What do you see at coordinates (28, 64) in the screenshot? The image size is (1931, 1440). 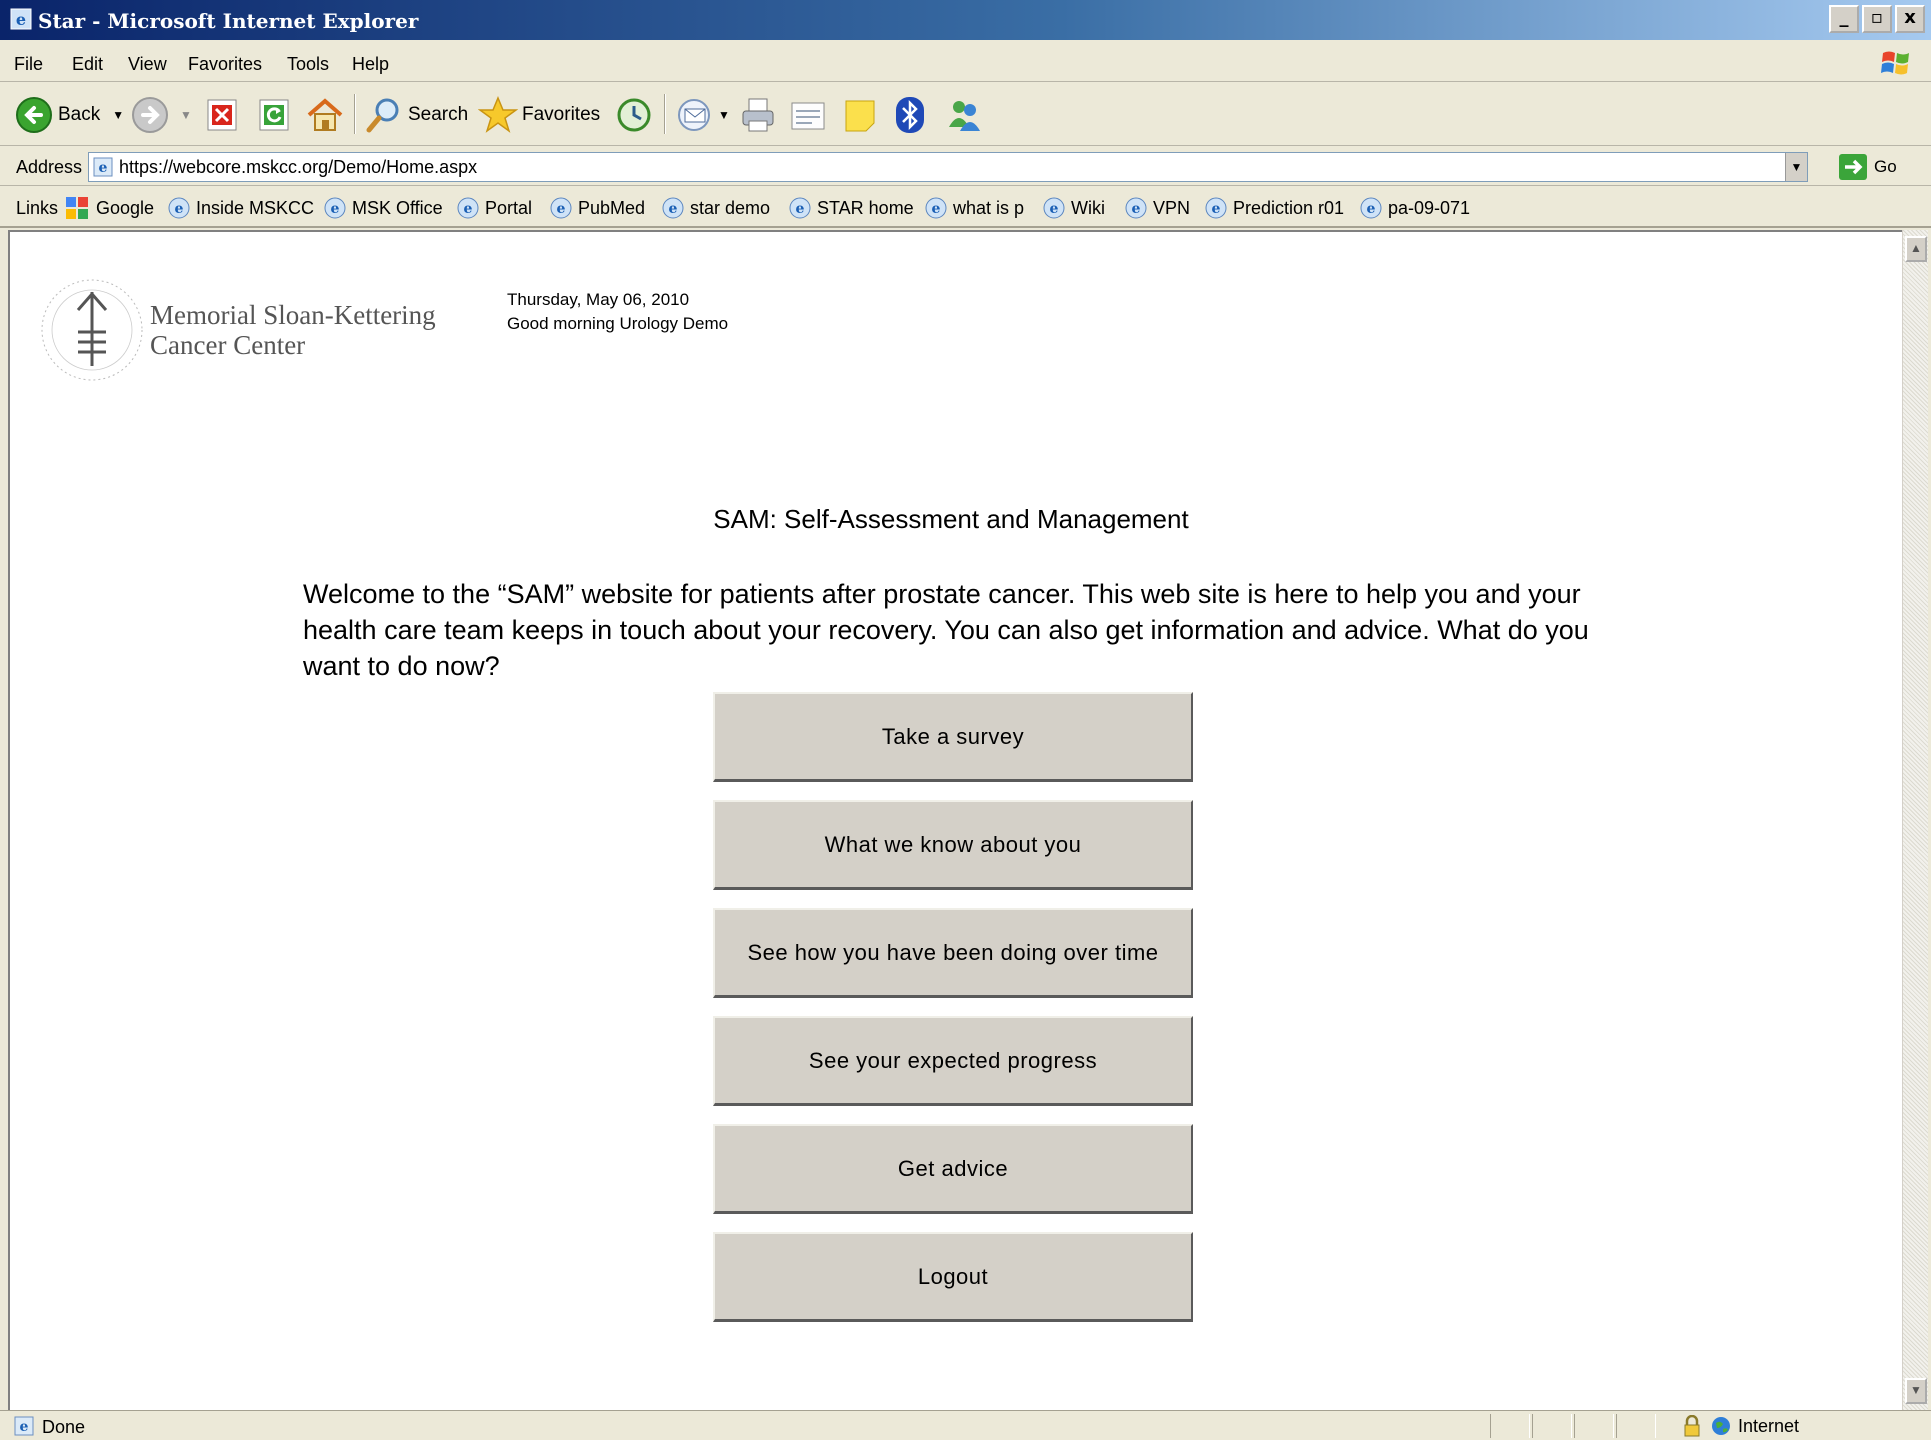 I see `menu-file: File` at bounding box center [28, 64].